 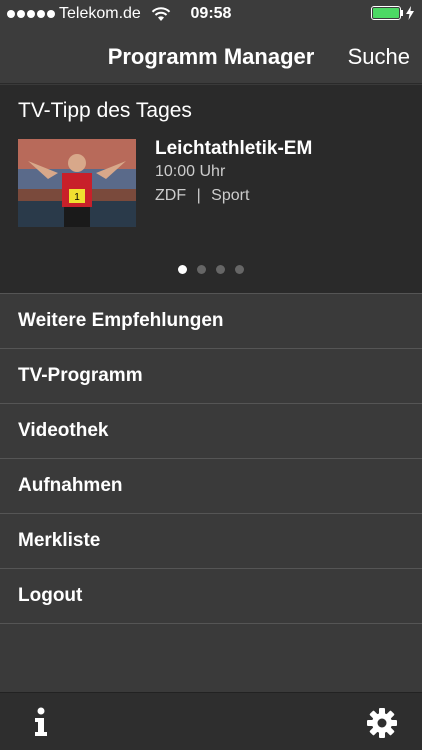 What do you see at coordinates (211, 596) in the screenshot?
I see `menu-item-logout: Logout` at bounding box center [211, 596].